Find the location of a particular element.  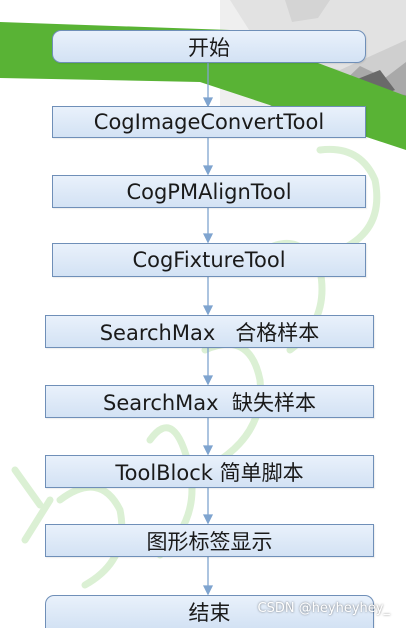

flow-step-pmalign: CogPMAlignTool is located at coordinates (209, 191).